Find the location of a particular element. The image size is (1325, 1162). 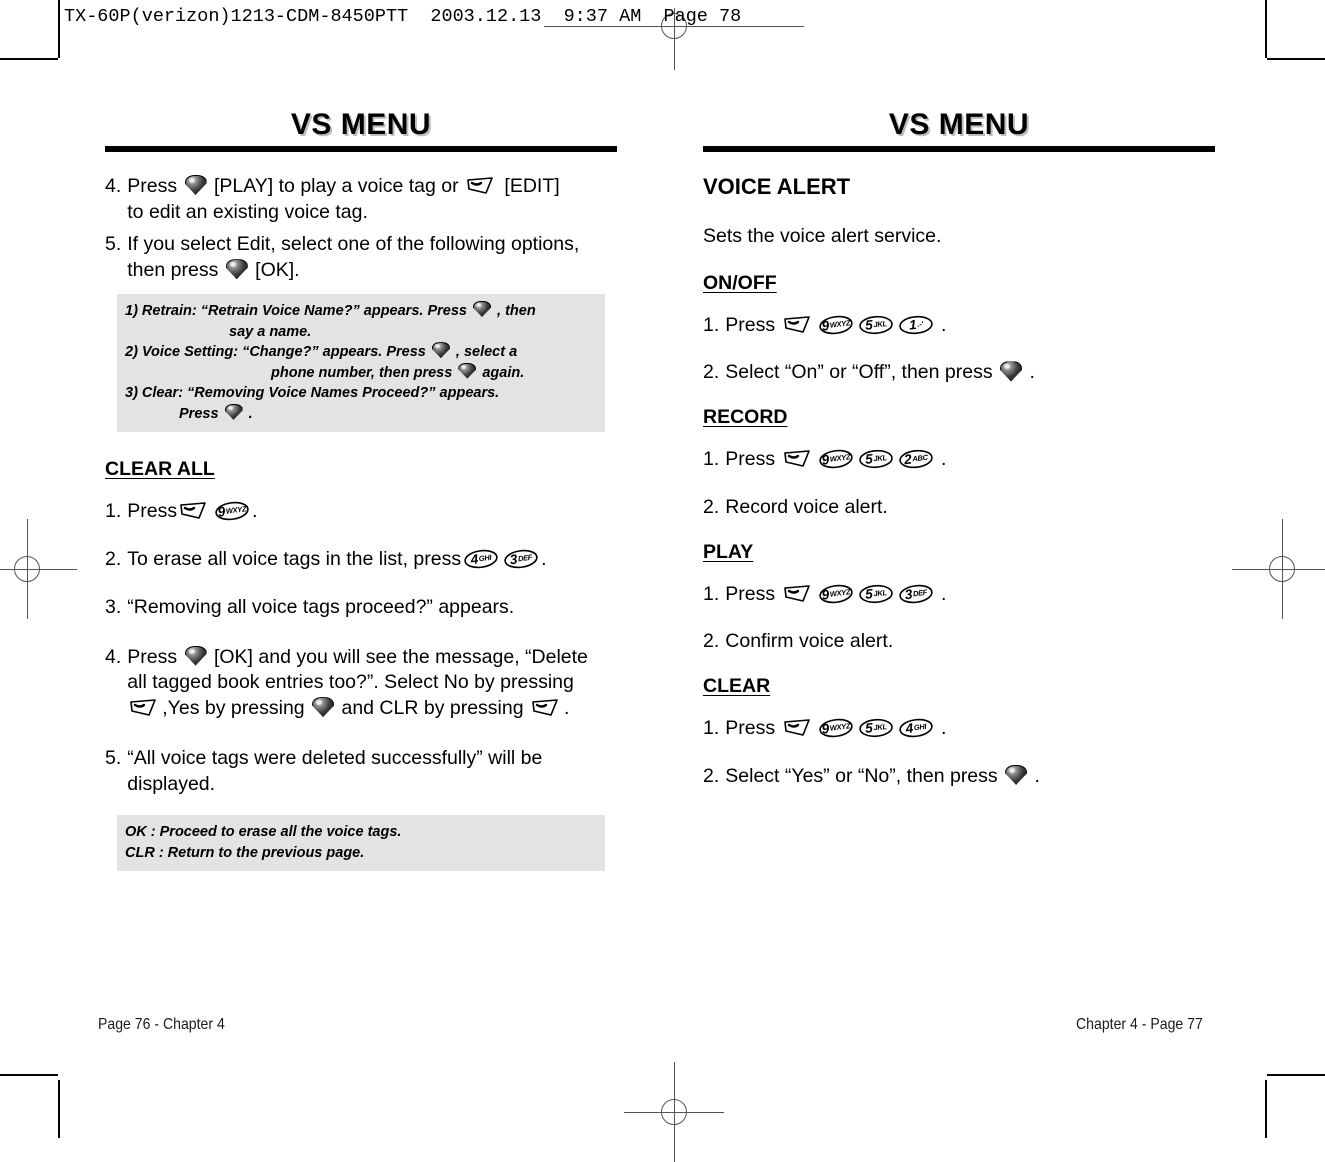

list-item: 2. Select “On” or “Off”, then press . is located at coordinates (959, 373).